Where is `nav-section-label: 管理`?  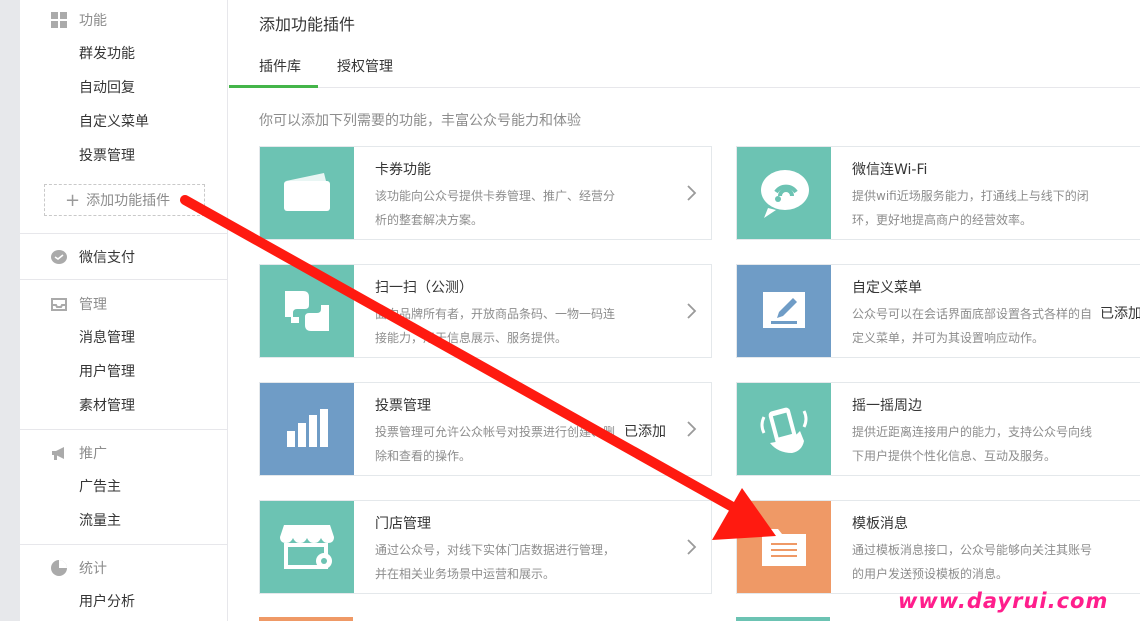 nav-section-label: 管理 is located at coordinates (93, 305).